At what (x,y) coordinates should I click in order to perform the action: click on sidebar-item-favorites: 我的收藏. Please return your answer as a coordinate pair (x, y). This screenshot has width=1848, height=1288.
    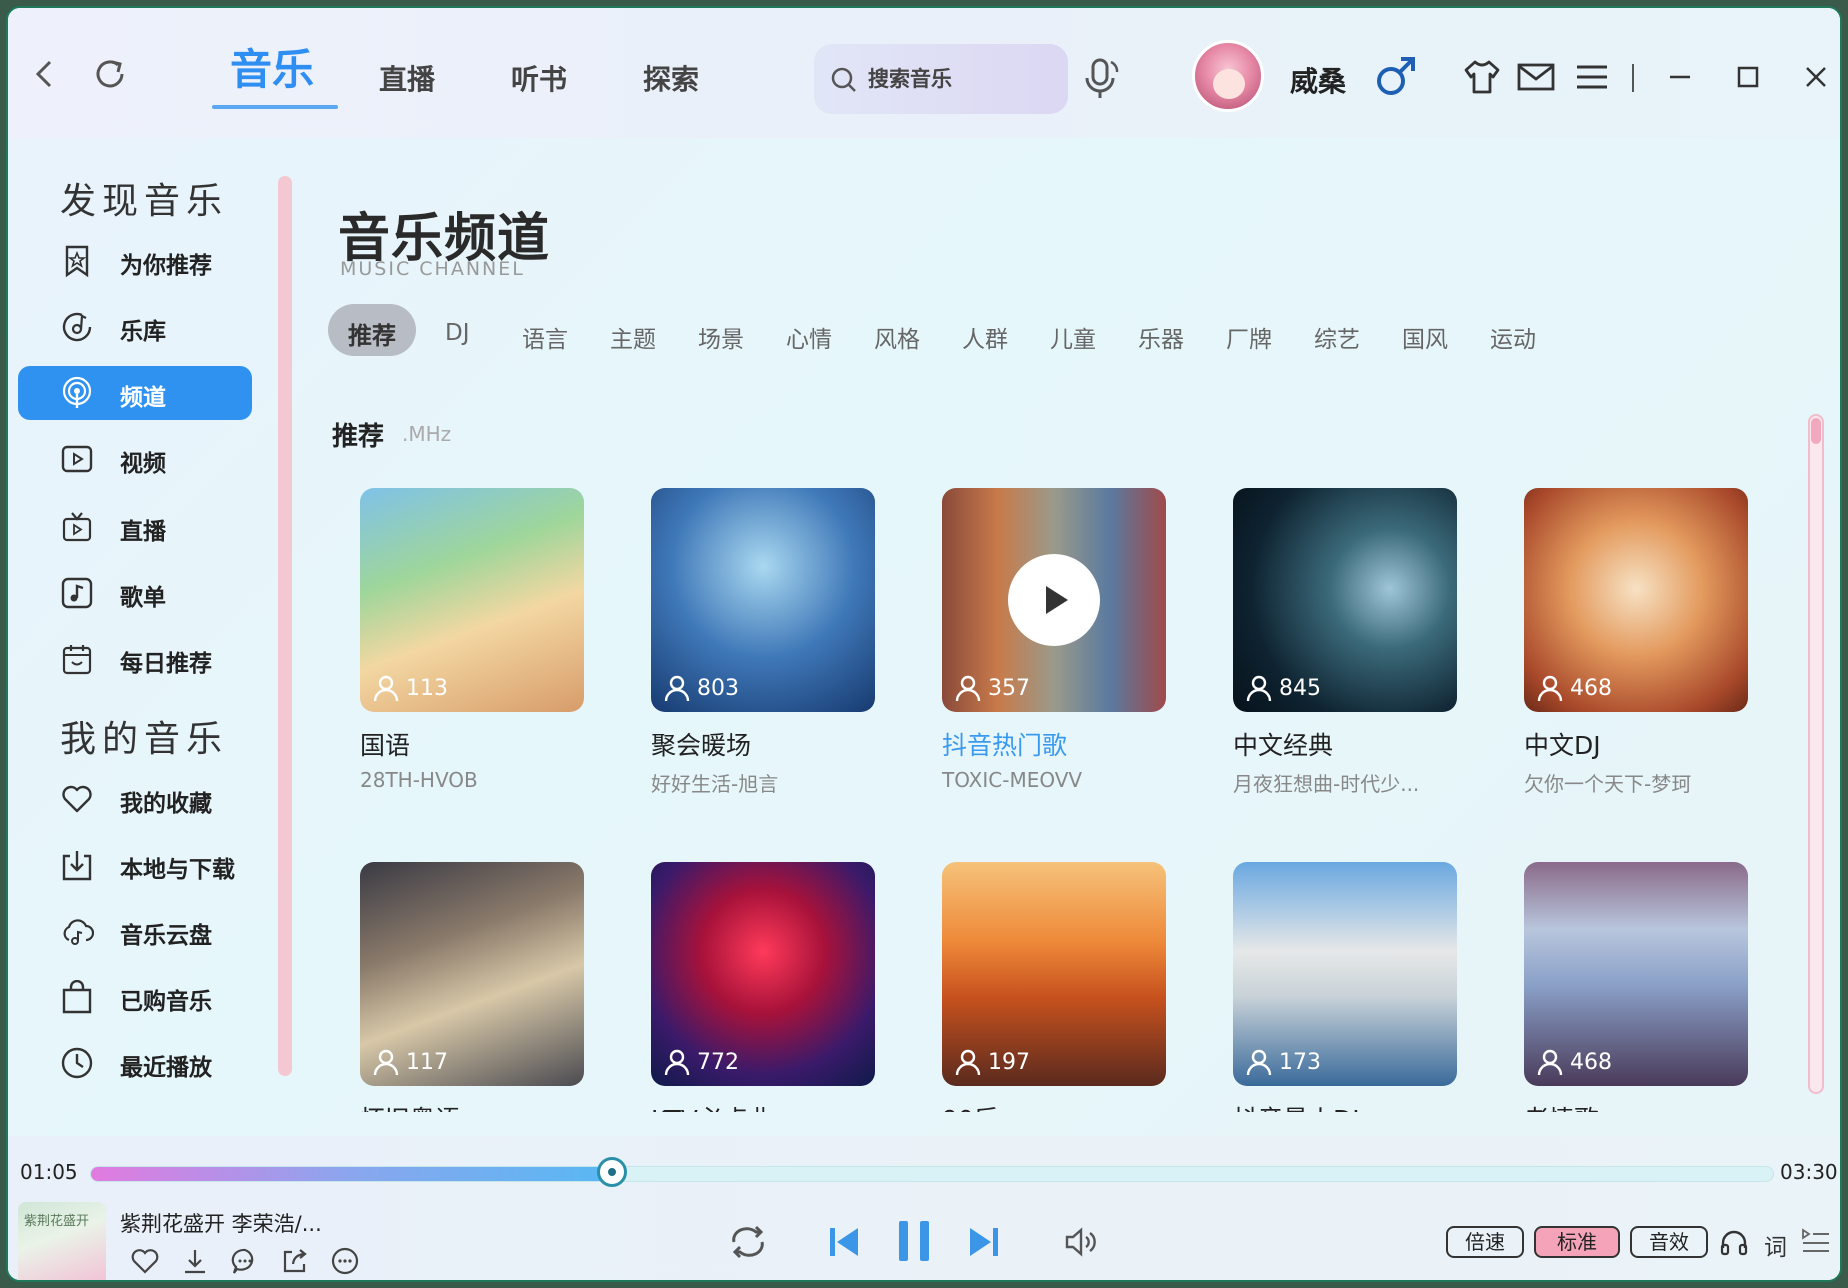
    Looking at the image, I should click on (135, 799).